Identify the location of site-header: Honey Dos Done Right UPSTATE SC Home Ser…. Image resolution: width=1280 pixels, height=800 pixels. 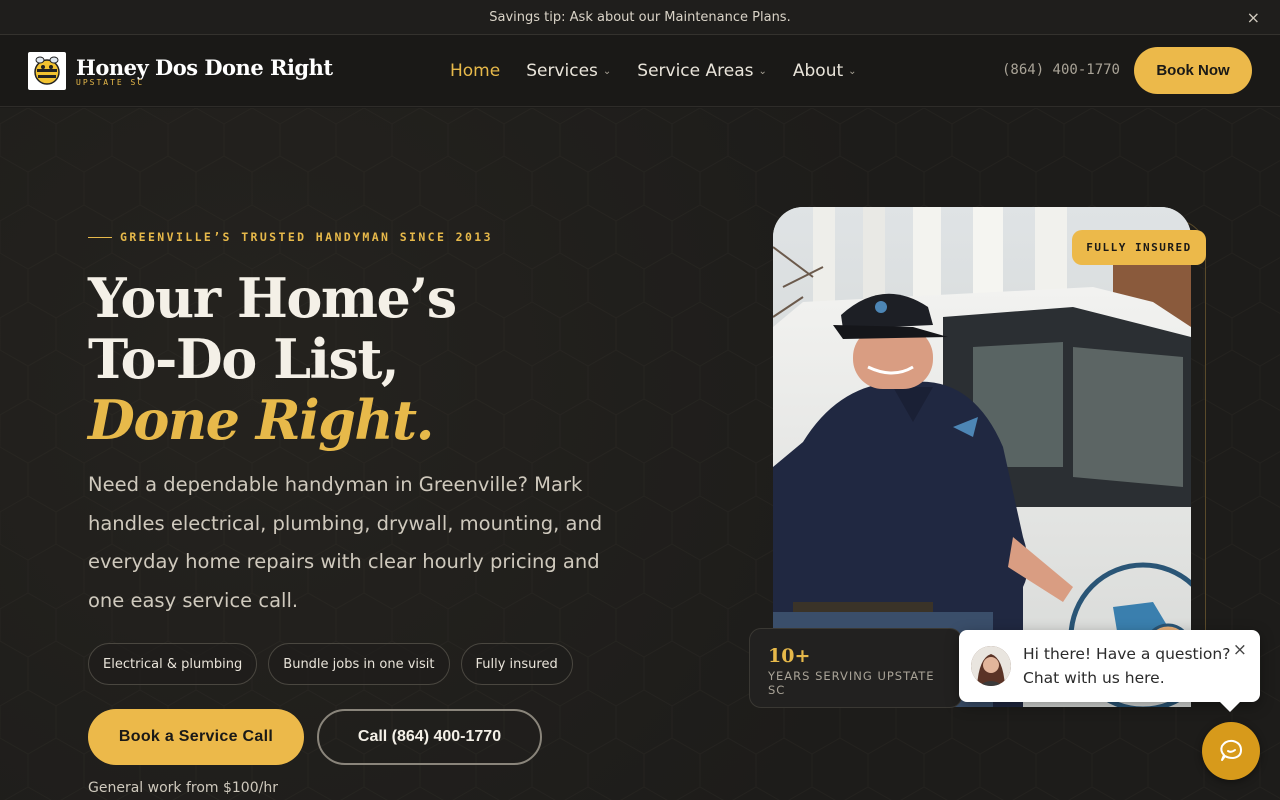
(640, 71).